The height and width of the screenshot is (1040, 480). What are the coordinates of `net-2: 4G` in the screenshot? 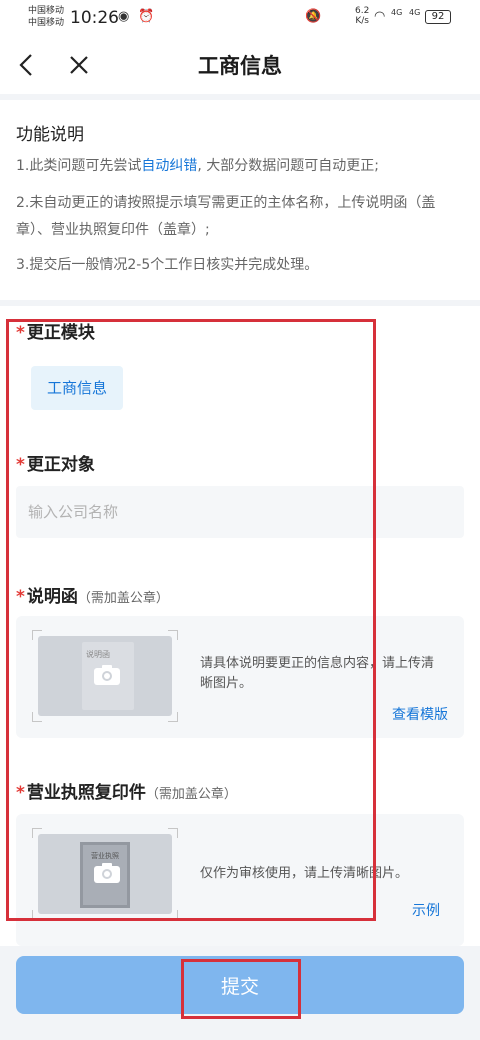 It's located at (415, 12).